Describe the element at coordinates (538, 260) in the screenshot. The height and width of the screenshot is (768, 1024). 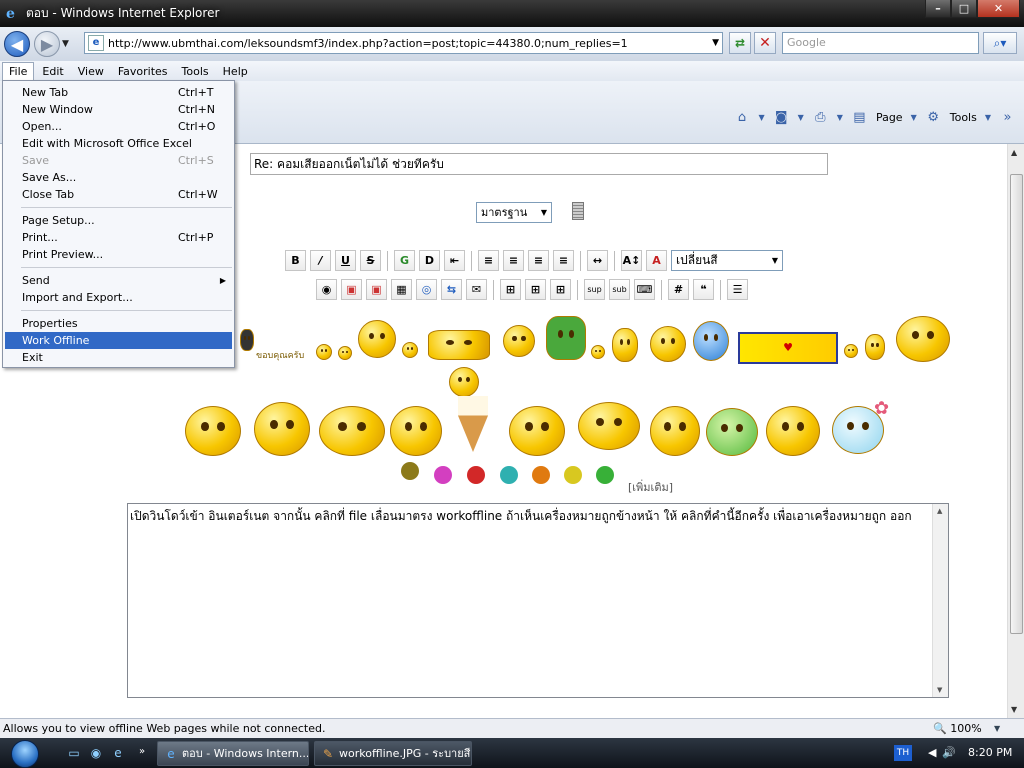
I see `align-center-alt-button: ≡` at that location.